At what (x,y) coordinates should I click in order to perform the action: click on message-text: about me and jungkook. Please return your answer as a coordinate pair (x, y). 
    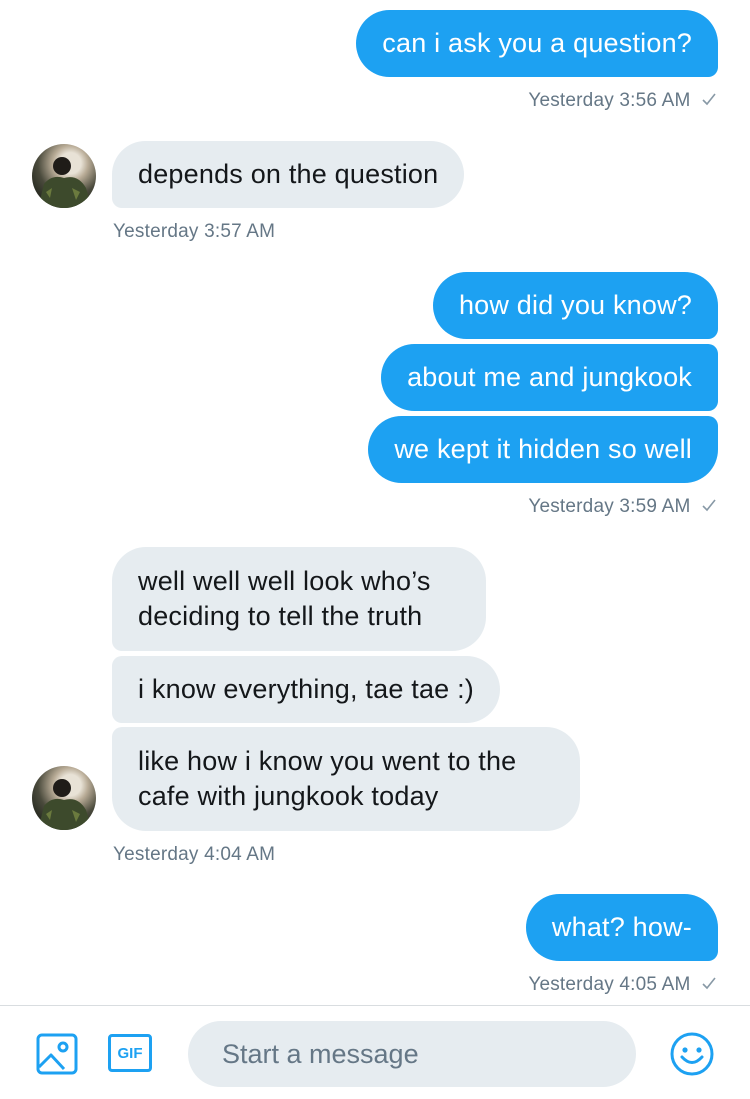
    Looking at the image, I should click on (549, 377).